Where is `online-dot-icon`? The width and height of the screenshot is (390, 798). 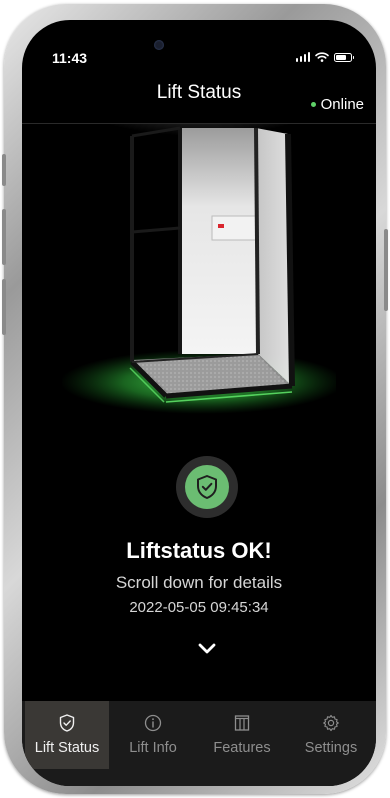
online-dot-icon is located at coordinates (313, 104).